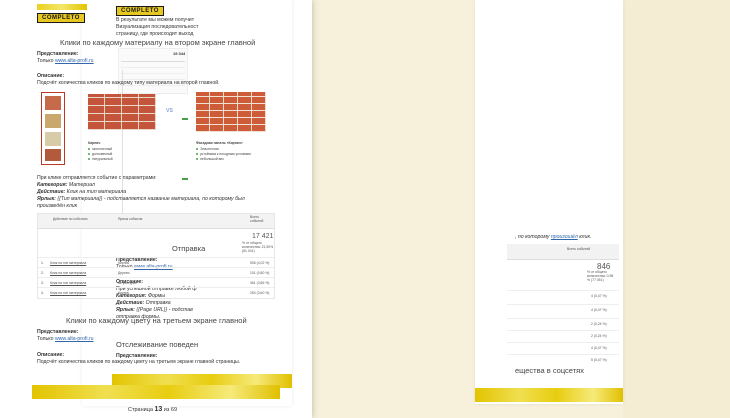 The height and width of the screenshot is (418, 730). What do you see at coordinates (57, 206) in the screenshot?
I see `label-line-2: произведён клик` at bounding box center [57, 206].